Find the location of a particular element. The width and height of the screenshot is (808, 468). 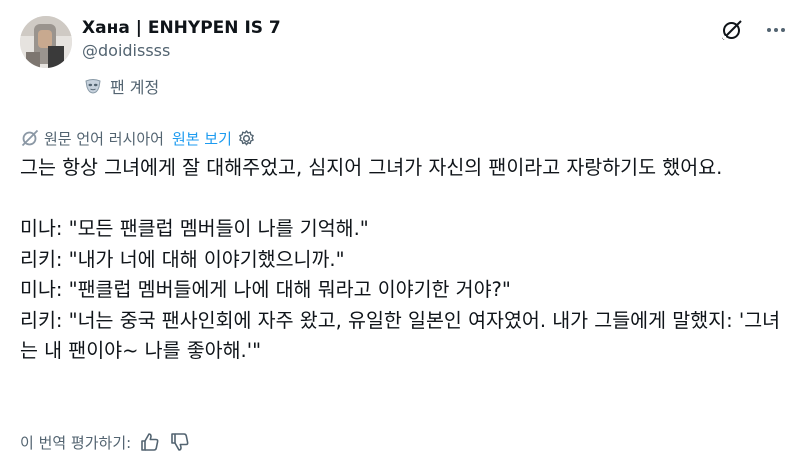

gear-icon is located at coordinates (246, 138).